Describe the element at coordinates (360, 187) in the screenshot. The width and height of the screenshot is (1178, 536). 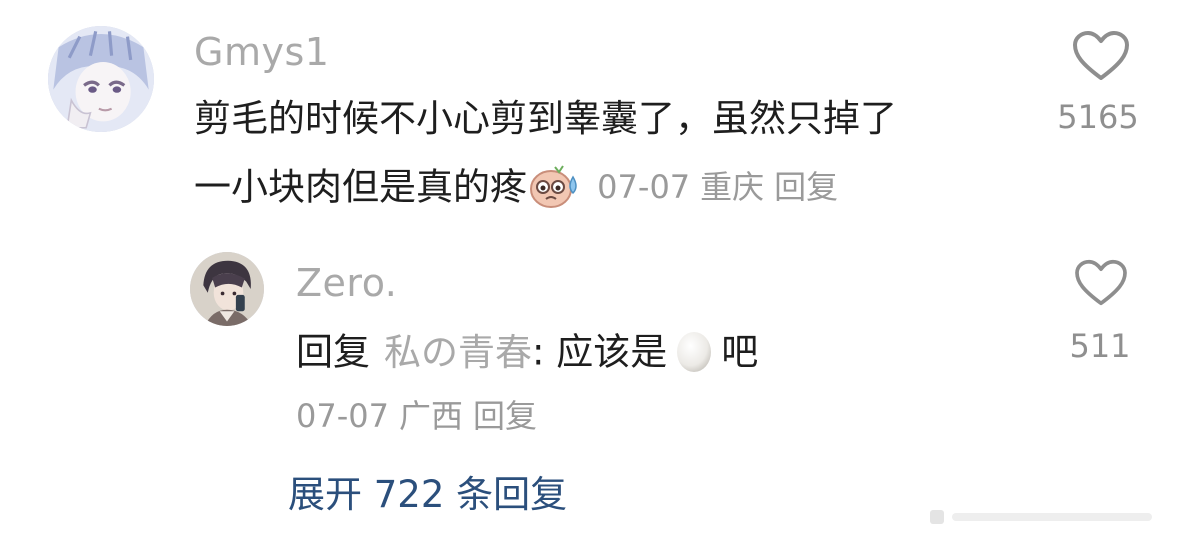
I see `comment-text-span: 一小块肉但是真的疼` at that location.